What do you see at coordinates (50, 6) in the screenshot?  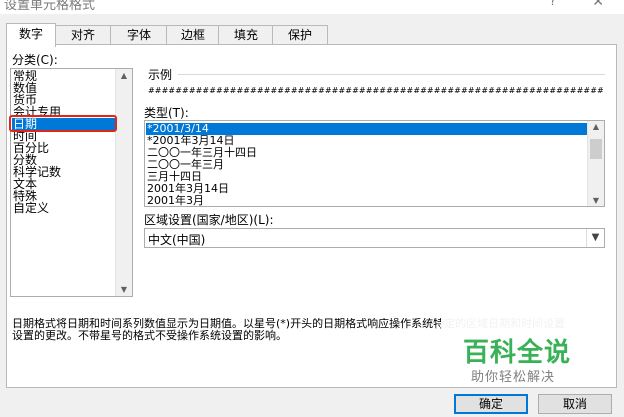 I see `window-title: 设置单元格格式` at bounding box center [50, 6].